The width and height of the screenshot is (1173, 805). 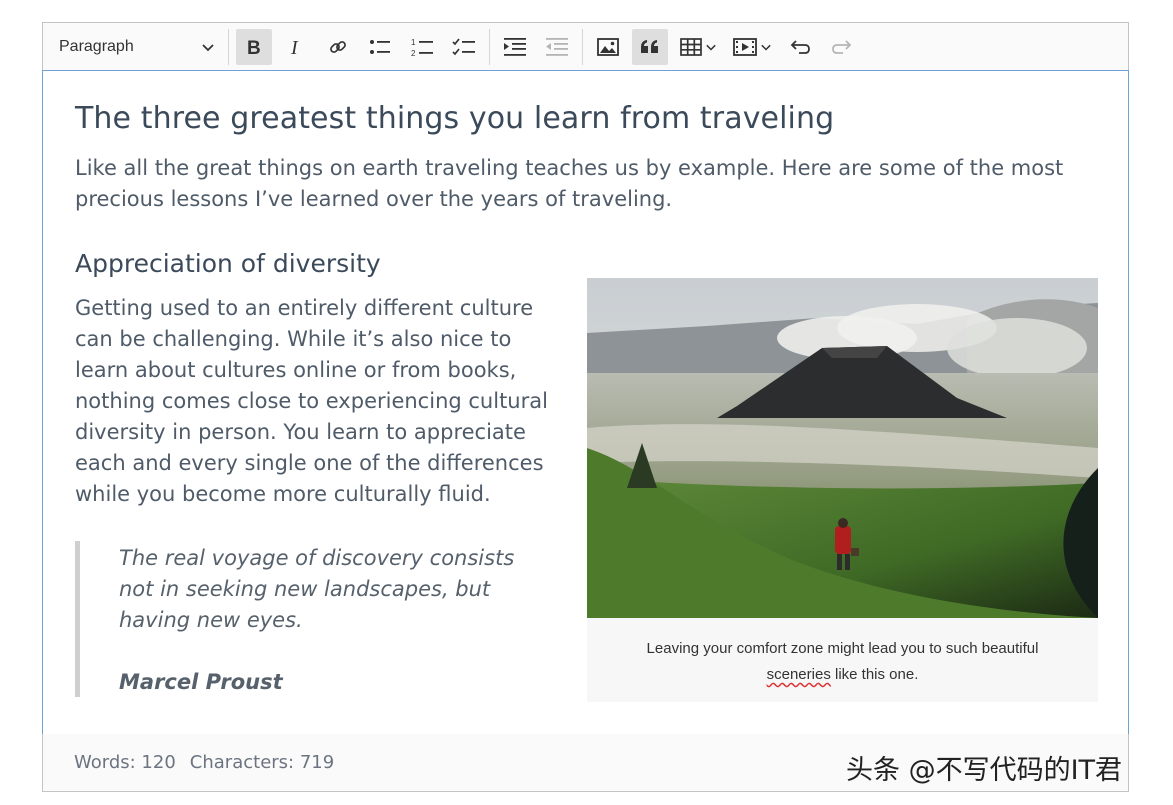 I want to click on bold-icon: B, so click(x=254, y=47).